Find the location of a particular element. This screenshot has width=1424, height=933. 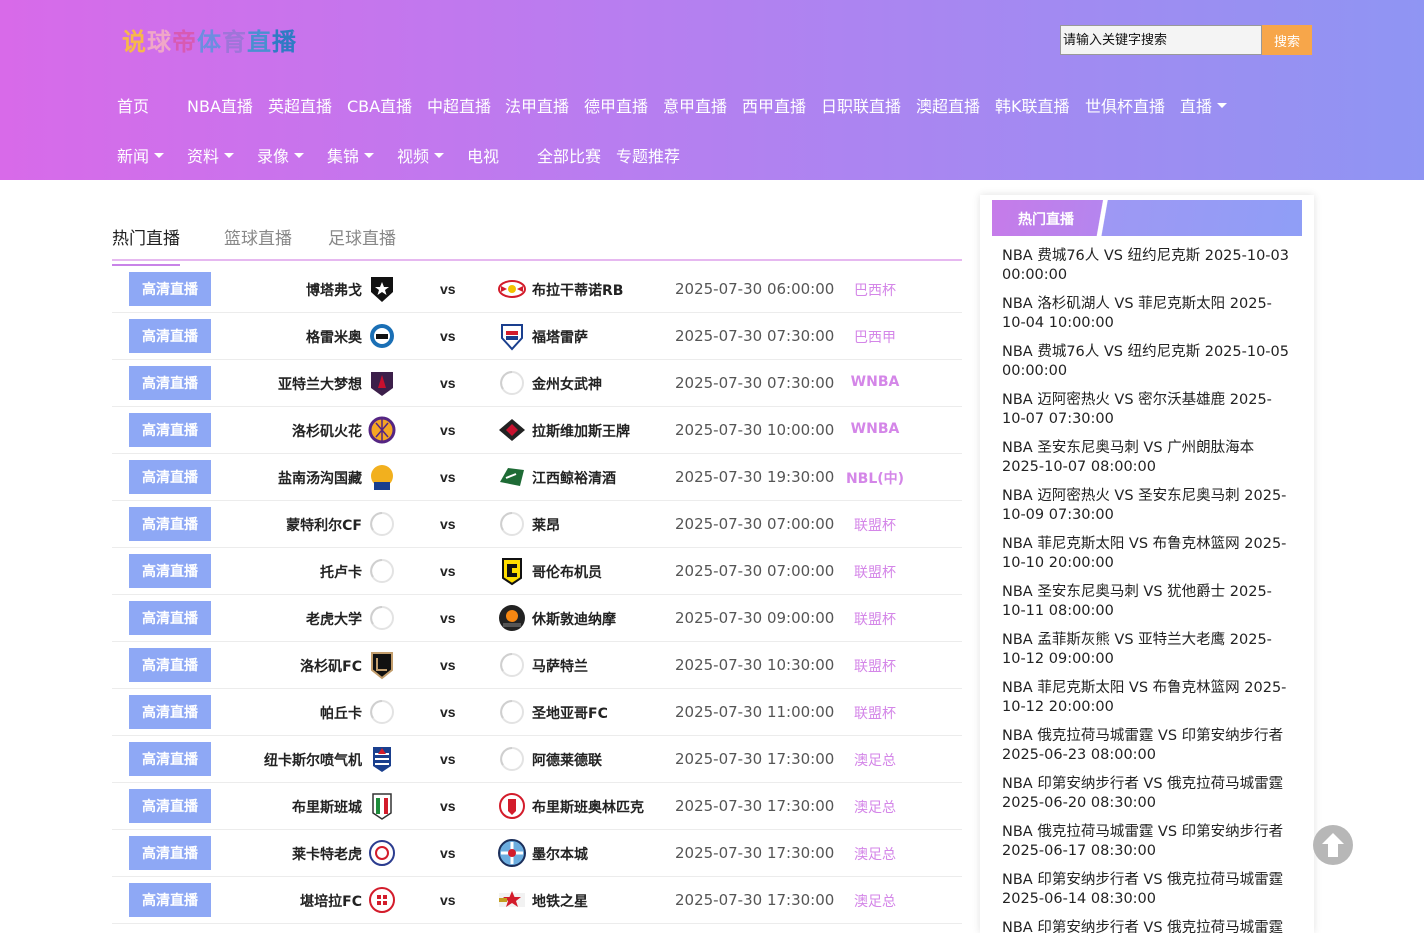

nav-item: 法甲直播 is located at coordinates (537, 105).